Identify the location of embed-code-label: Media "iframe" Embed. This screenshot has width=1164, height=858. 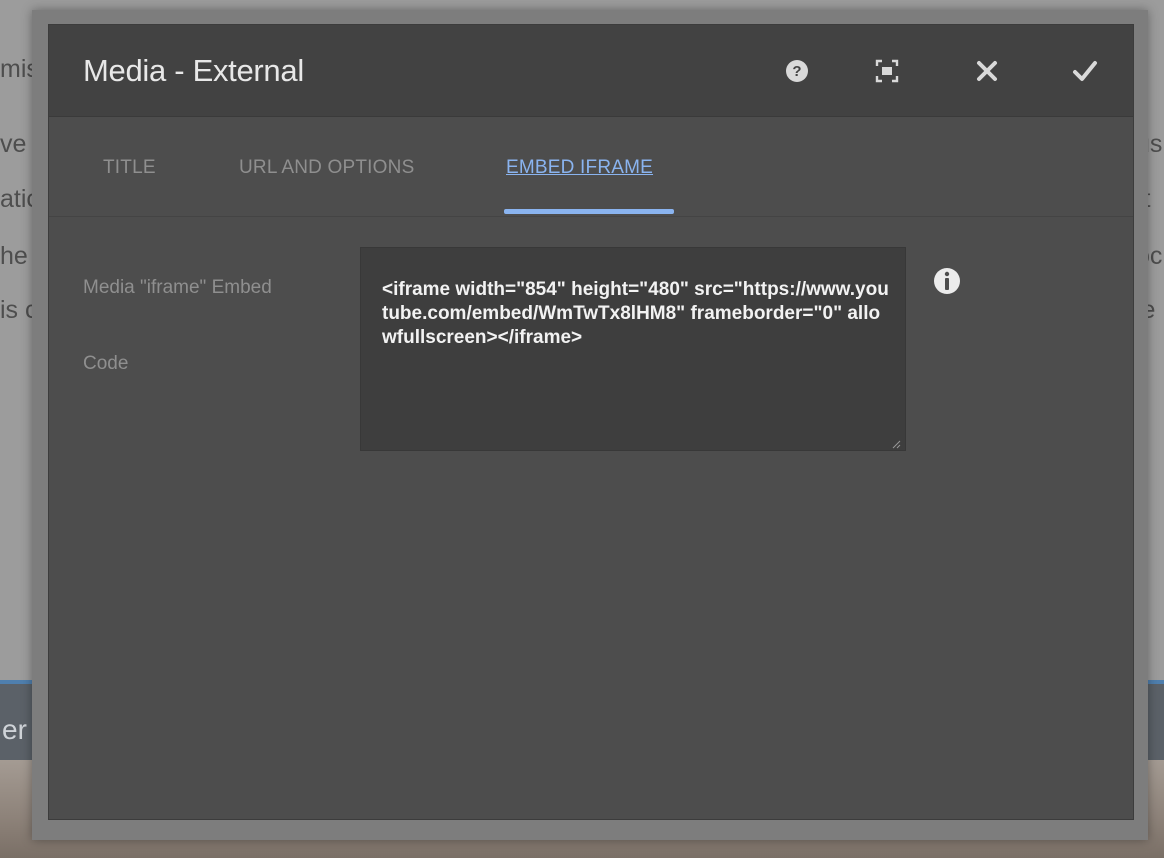
(177, 287).